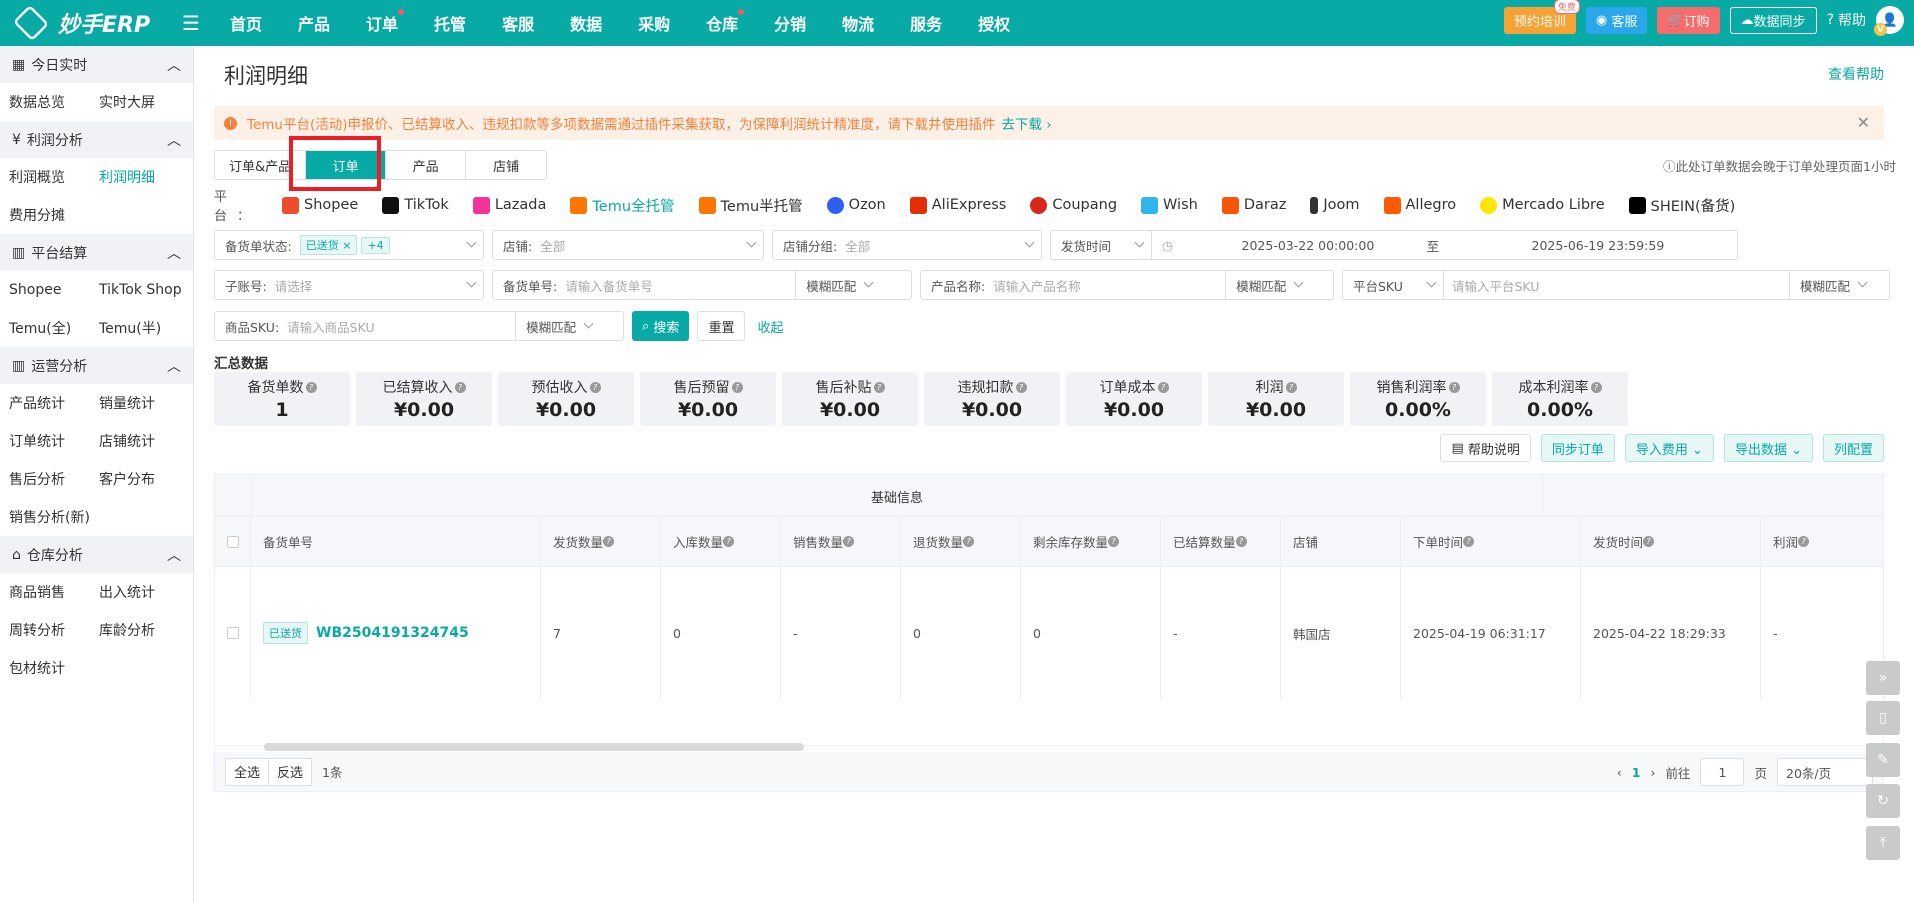  I want to click on platform-shein: SHEIN(备货), so click(1681, 205).